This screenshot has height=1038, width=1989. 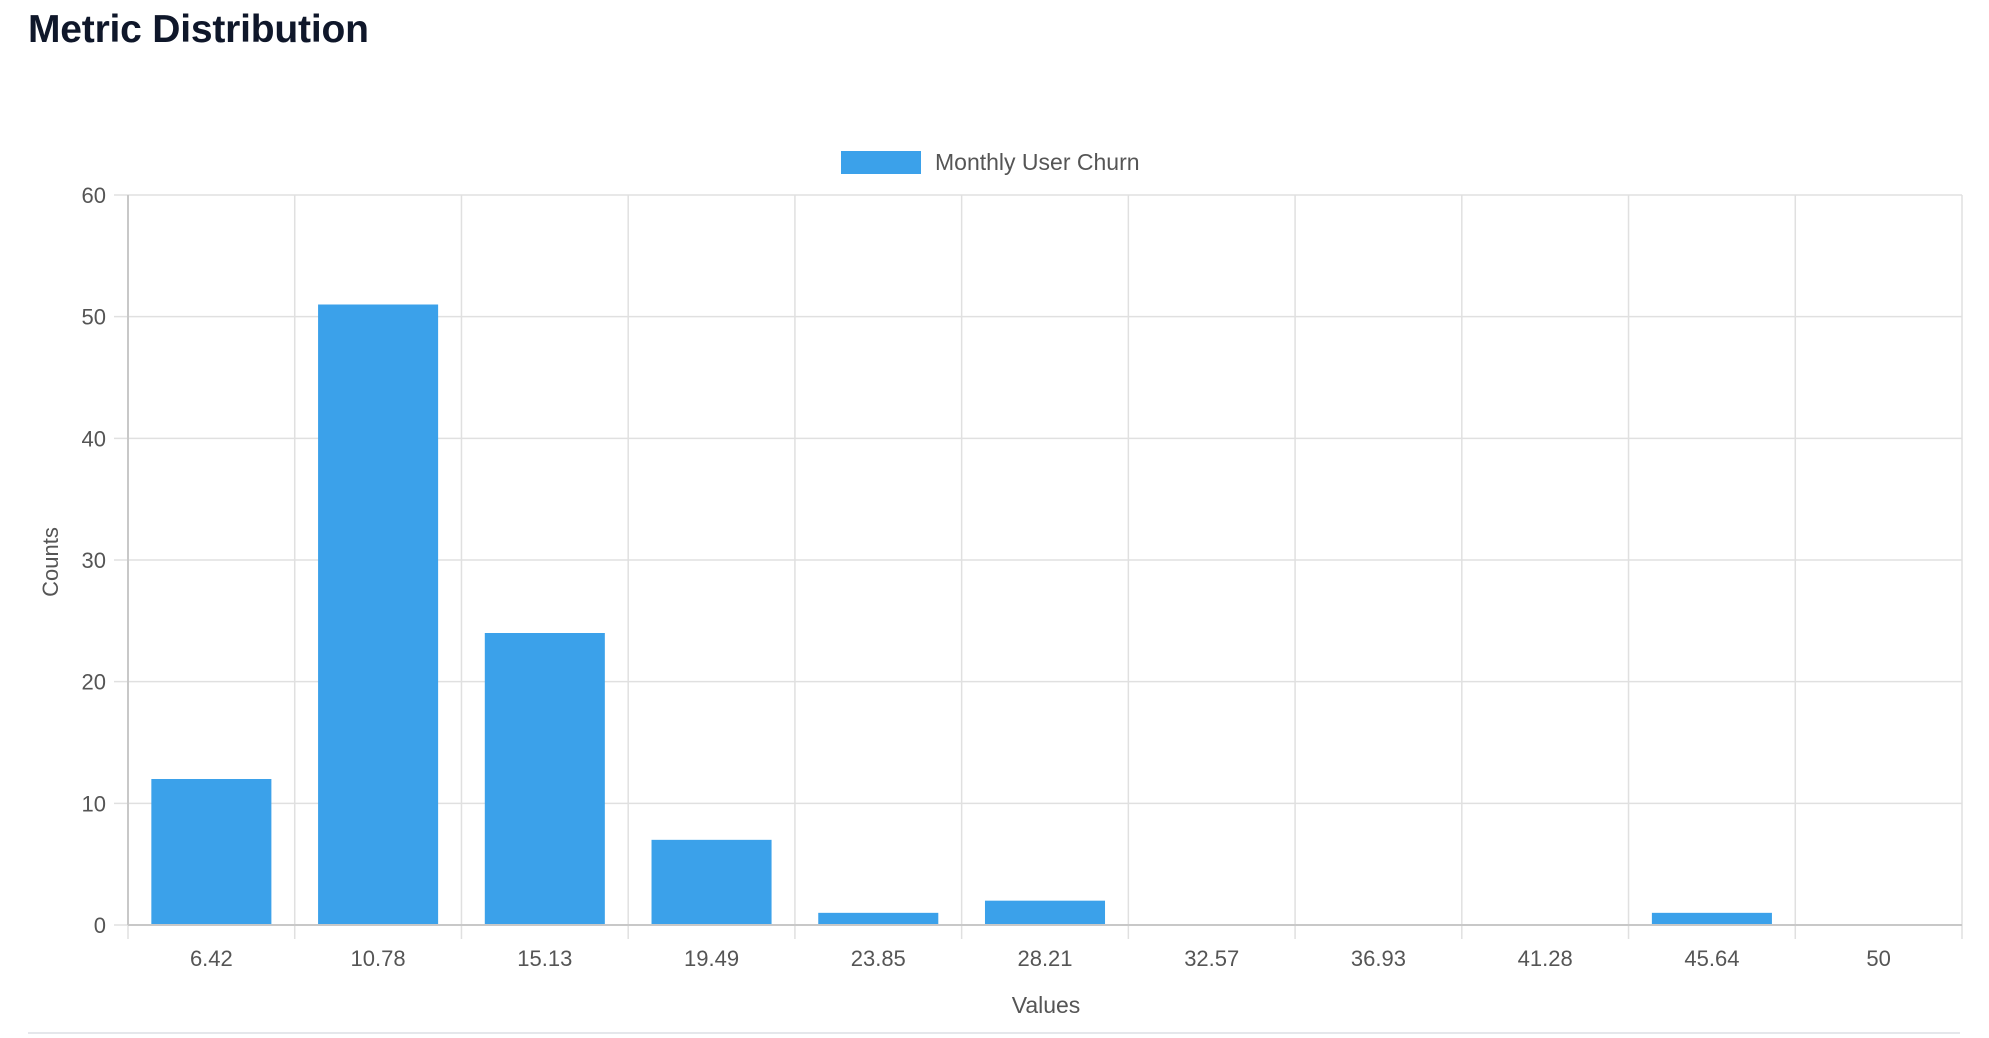 What do you see at coordinates (1711, 958) in the screenshot?
I see `x-tick-label: 45.64` at bounding box center [1711, 958].